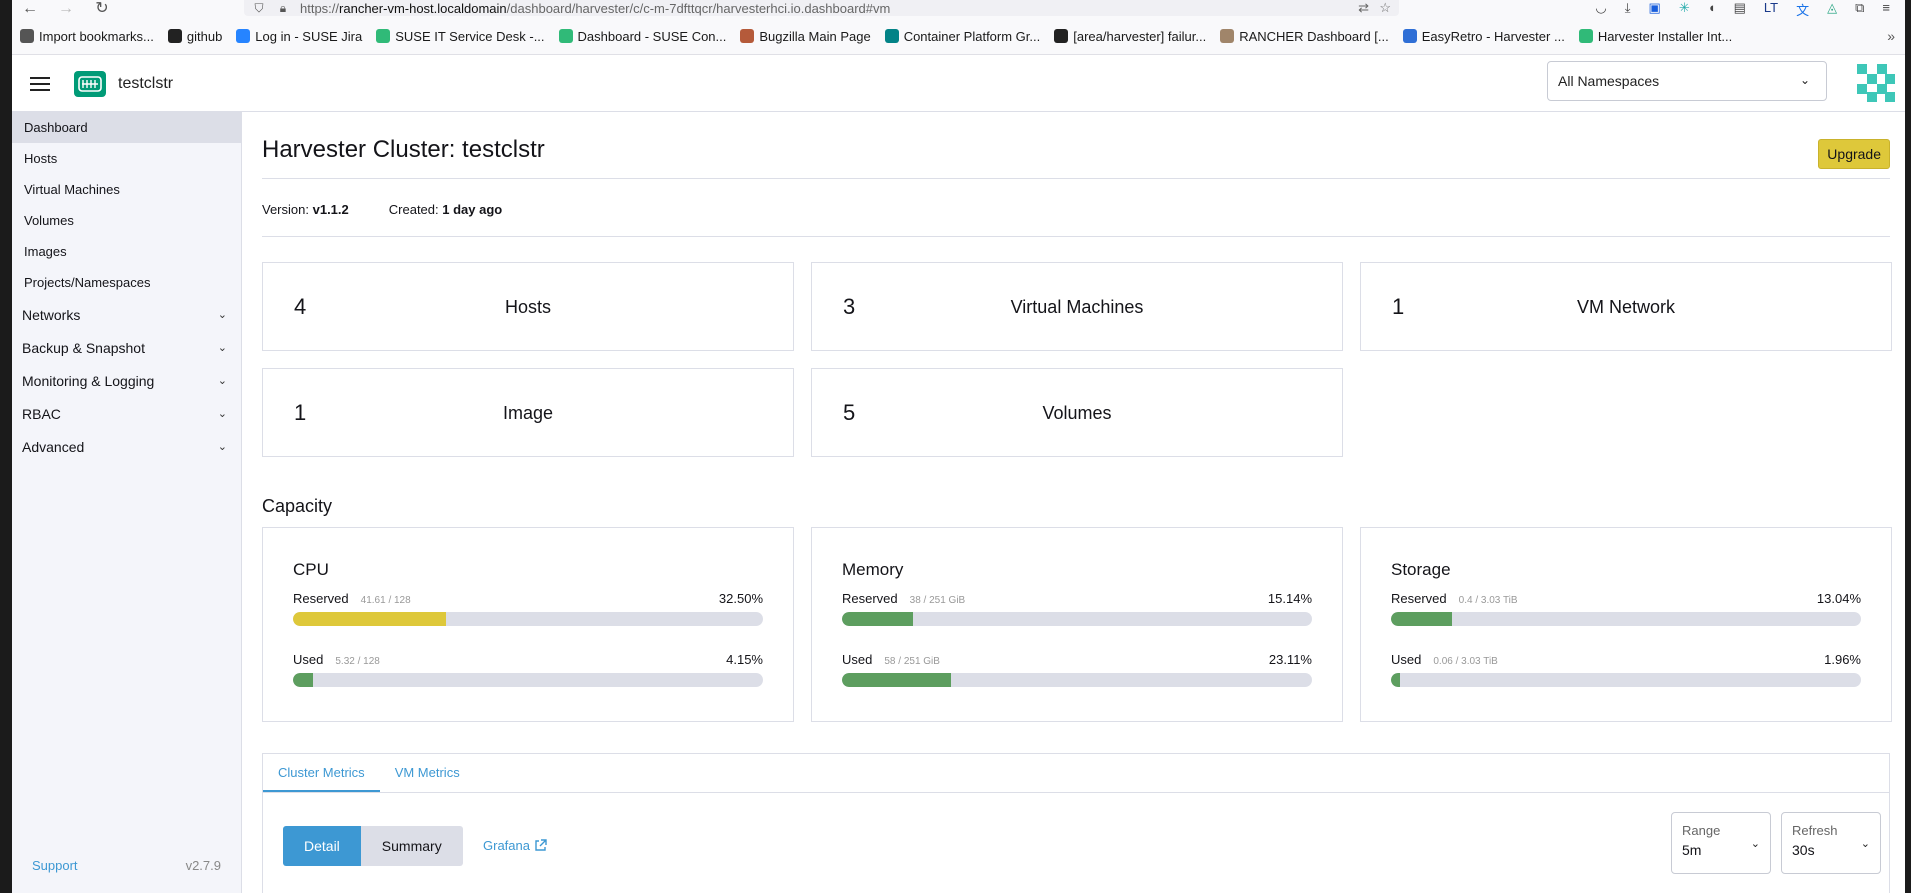 The image size is (1911, 893). I want to click on resource-count-card: 5 Volumes, so click(1077, 412).